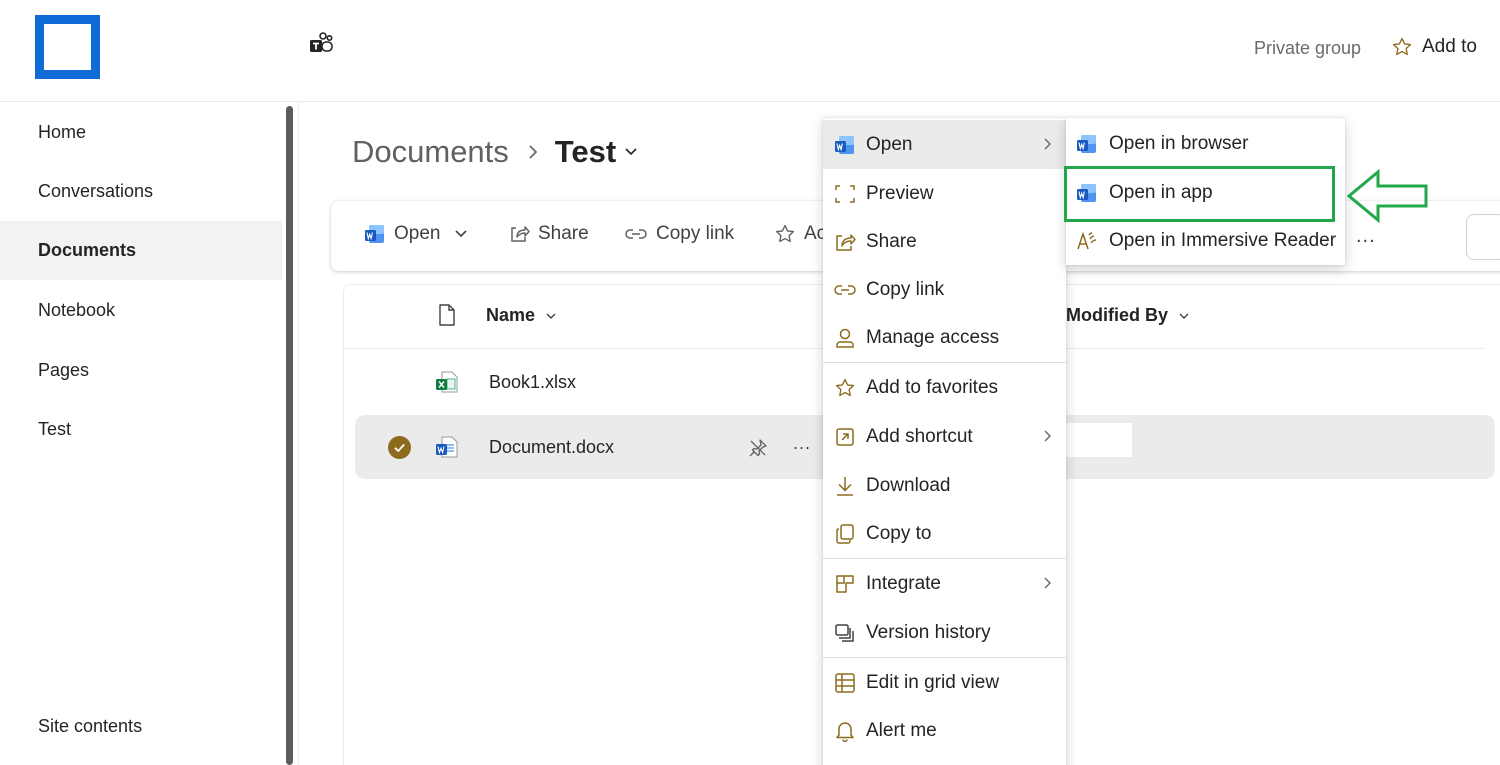 The image size is (1500, 765). I want to click on menu-item-open-in-browser: Open in browser, so click(1205, 143).